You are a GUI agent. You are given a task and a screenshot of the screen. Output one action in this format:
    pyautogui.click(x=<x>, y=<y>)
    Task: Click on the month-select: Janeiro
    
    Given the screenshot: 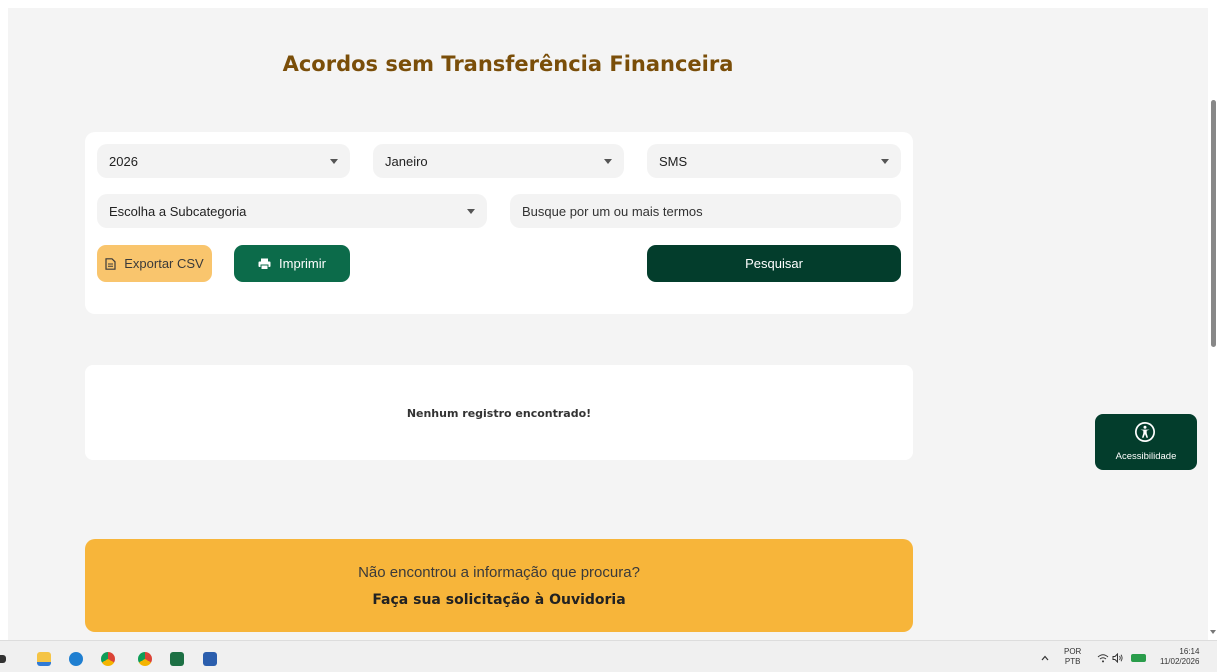 What is the action you would take?
    pyautogui.click(x=498, y=161)
    